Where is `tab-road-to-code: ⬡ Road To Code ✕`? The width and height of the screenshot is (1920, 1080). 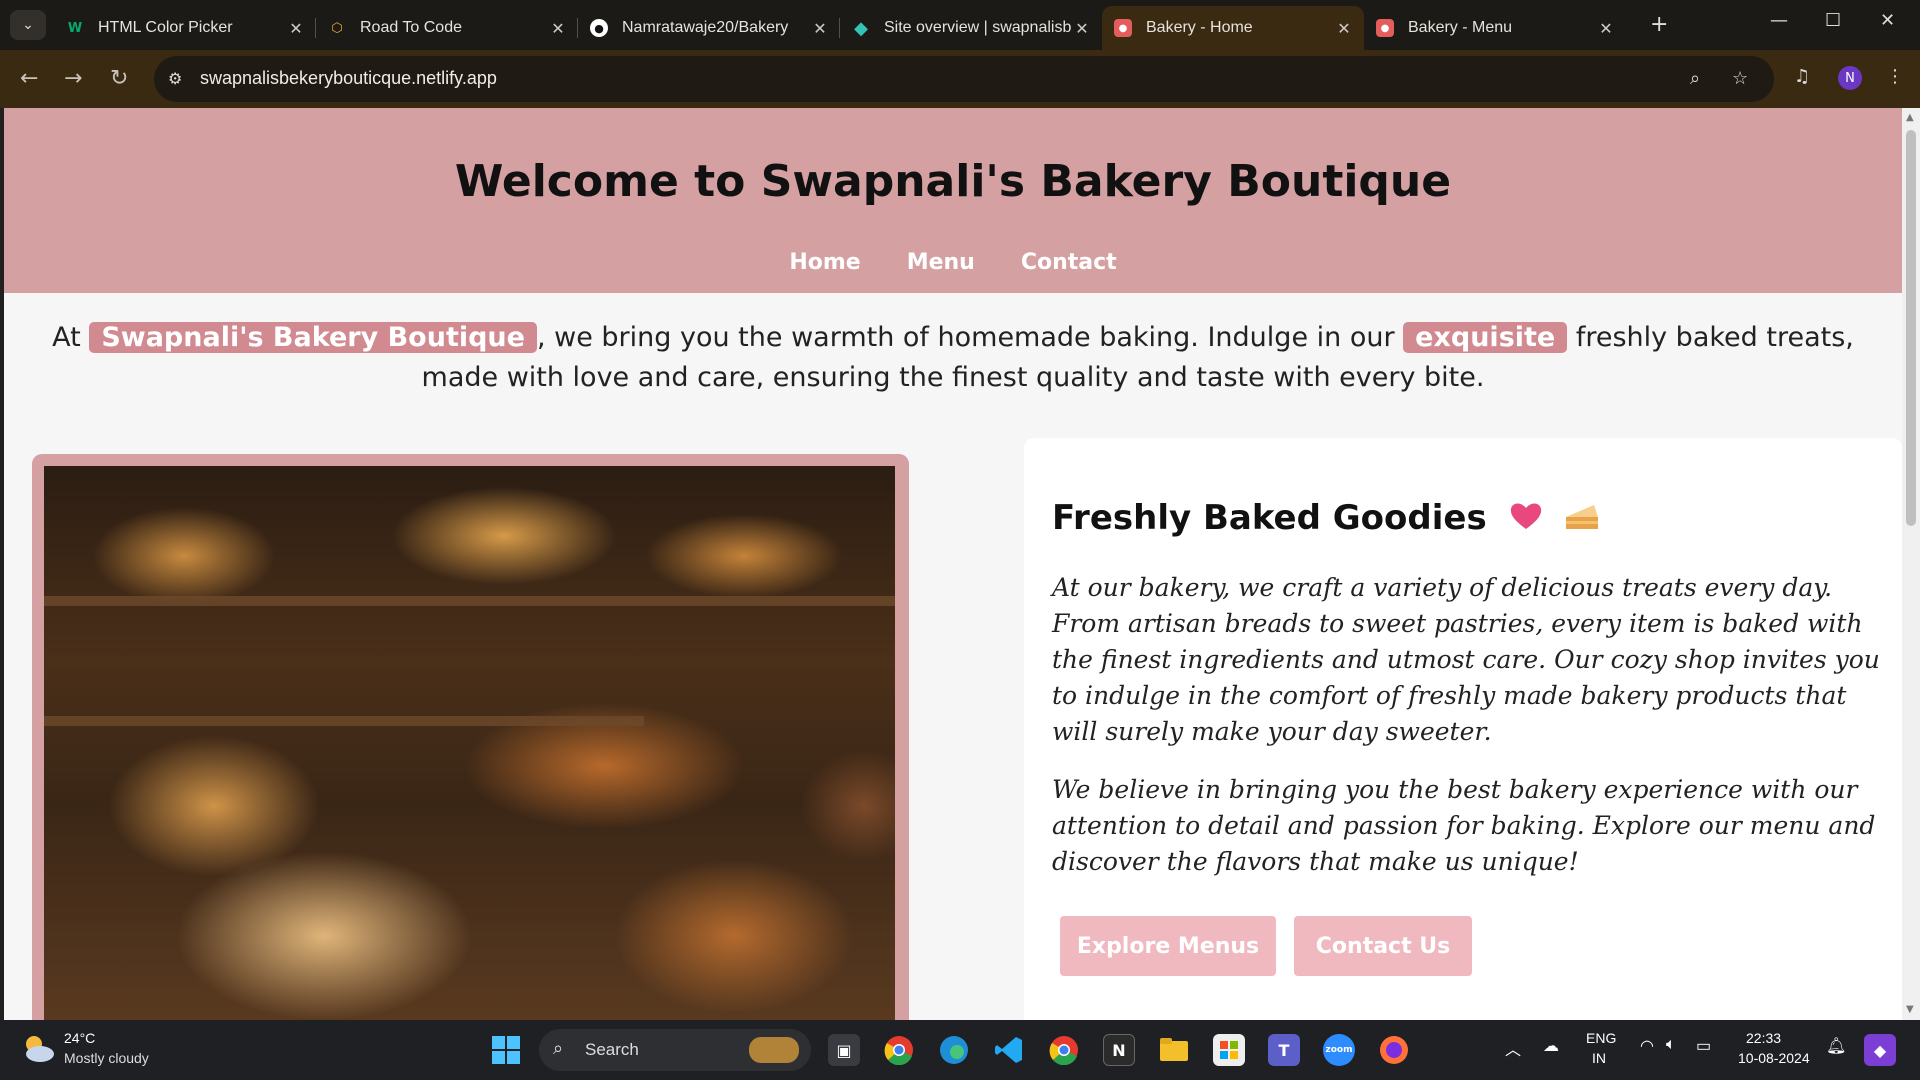 tab-road-to-code: ⬡ Road To Code ✕ is located at coordinates (447, 28).